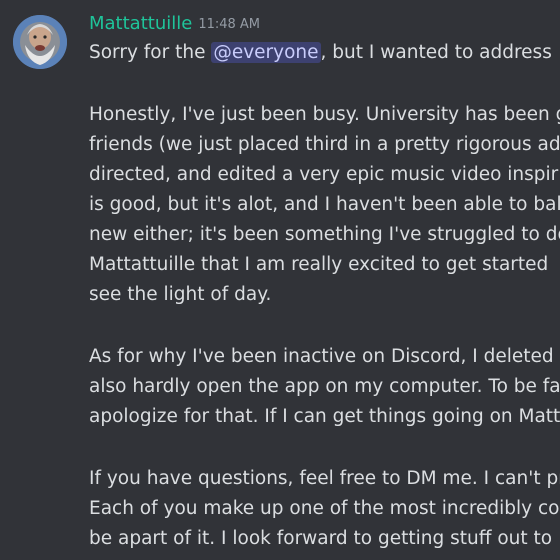 The height and width of the screenshot is (560, 560). I want to click on avatar-image, so click(40, 42).